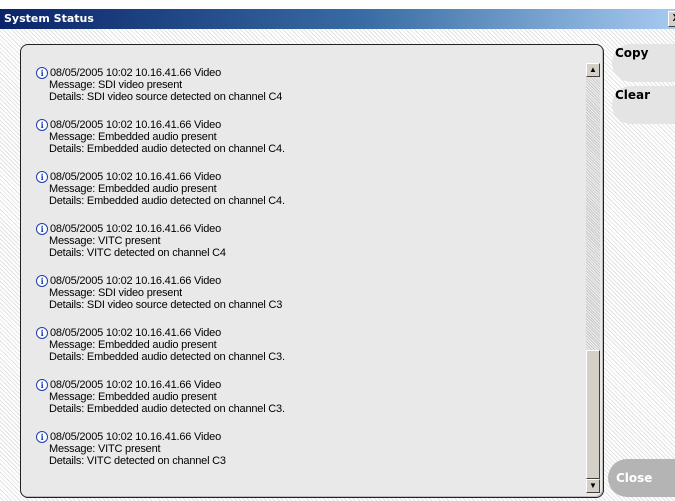  Describe the element at coordinates (337, 19) in the screenshot. I see `title-bar: System Status X` at that location.